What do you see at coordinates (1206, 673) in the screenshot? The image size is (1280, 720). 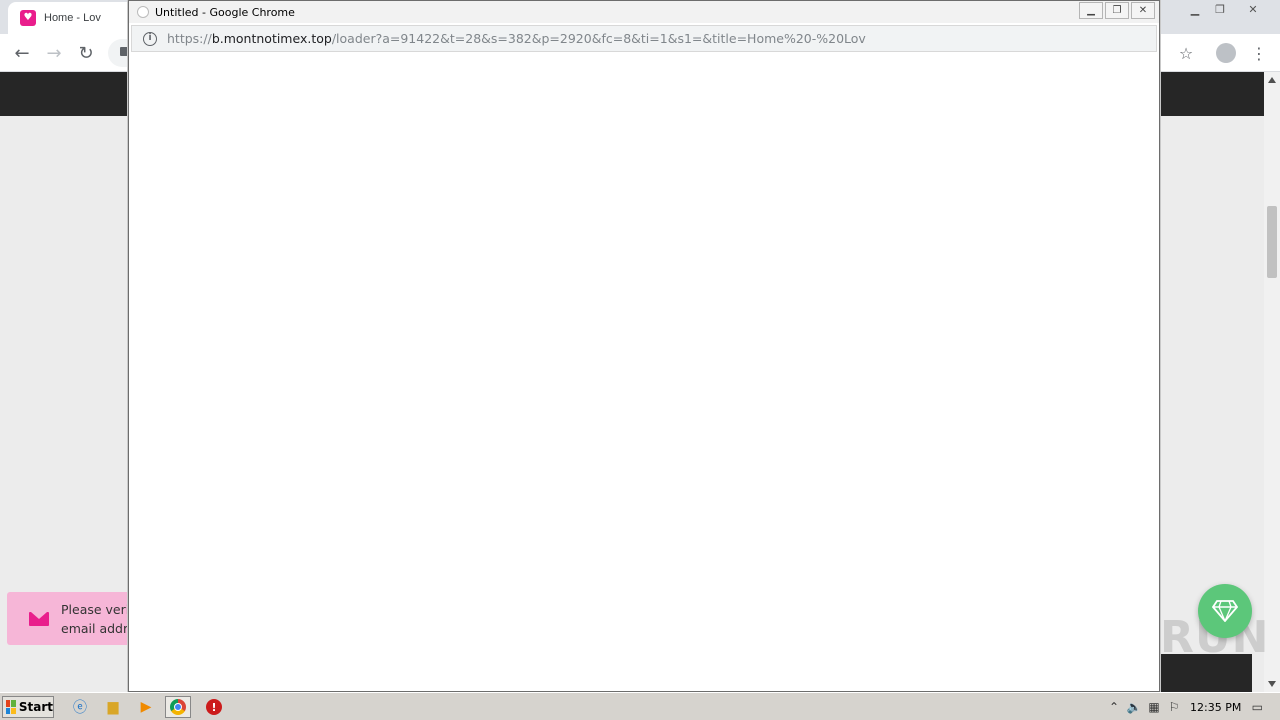 I see `footer-dark-block` at bounding box center [1206, 673].